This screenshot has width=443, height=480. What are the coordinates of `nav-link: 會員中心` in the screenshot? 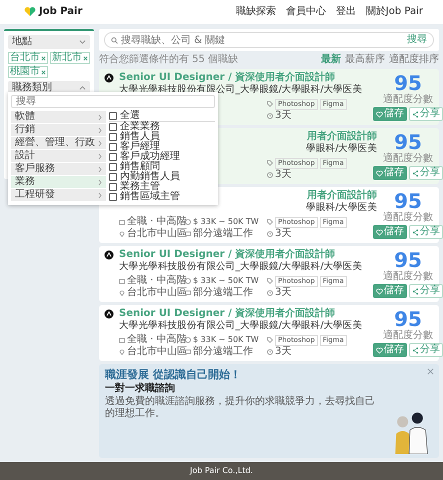 It's located at (306, 12).